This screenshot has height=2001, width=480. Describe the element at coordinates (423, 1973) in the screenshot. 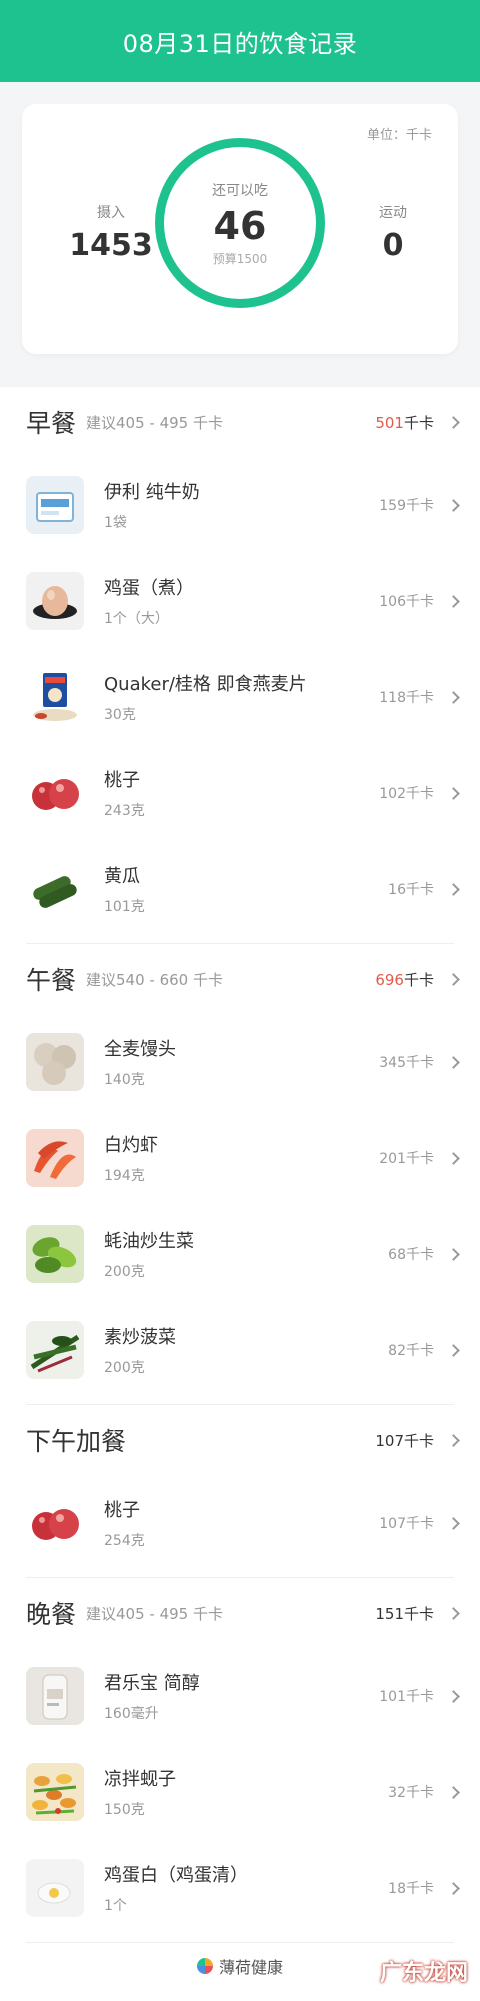

I see `watermark: 广东龙网` at that location.